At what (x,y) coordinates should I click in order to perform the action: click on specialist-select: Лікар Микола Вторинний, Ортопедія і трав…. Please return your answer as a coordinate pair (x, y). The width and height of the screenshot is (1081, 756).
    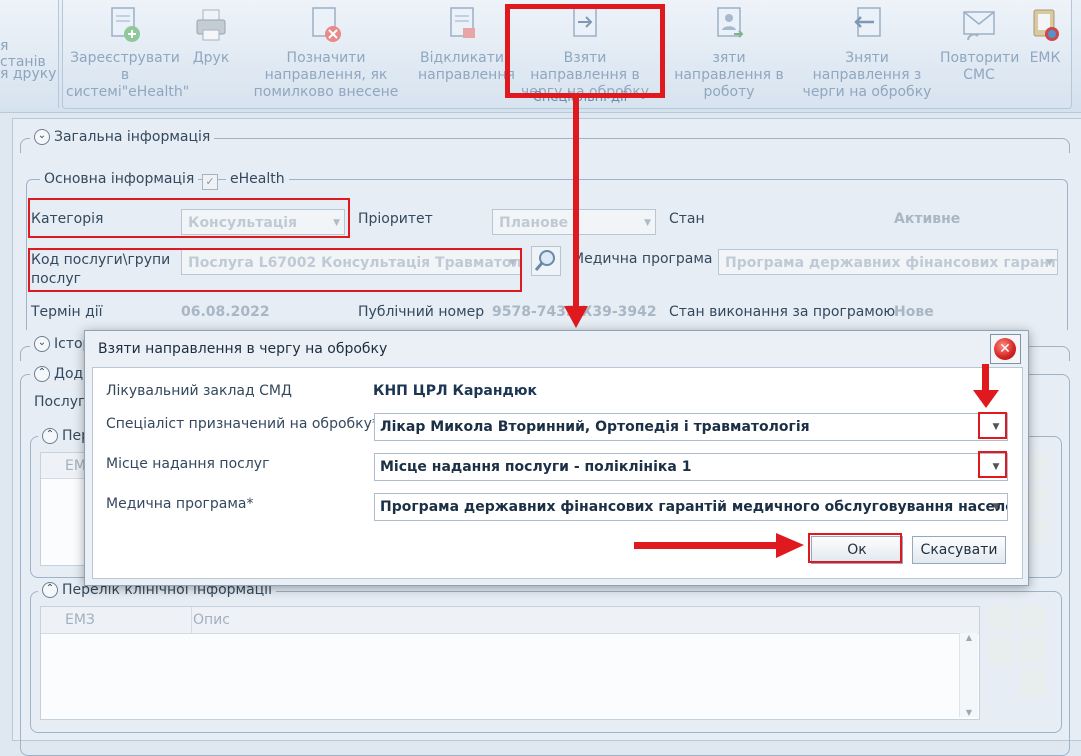
    Looking at the image, I should click on (691, 427).